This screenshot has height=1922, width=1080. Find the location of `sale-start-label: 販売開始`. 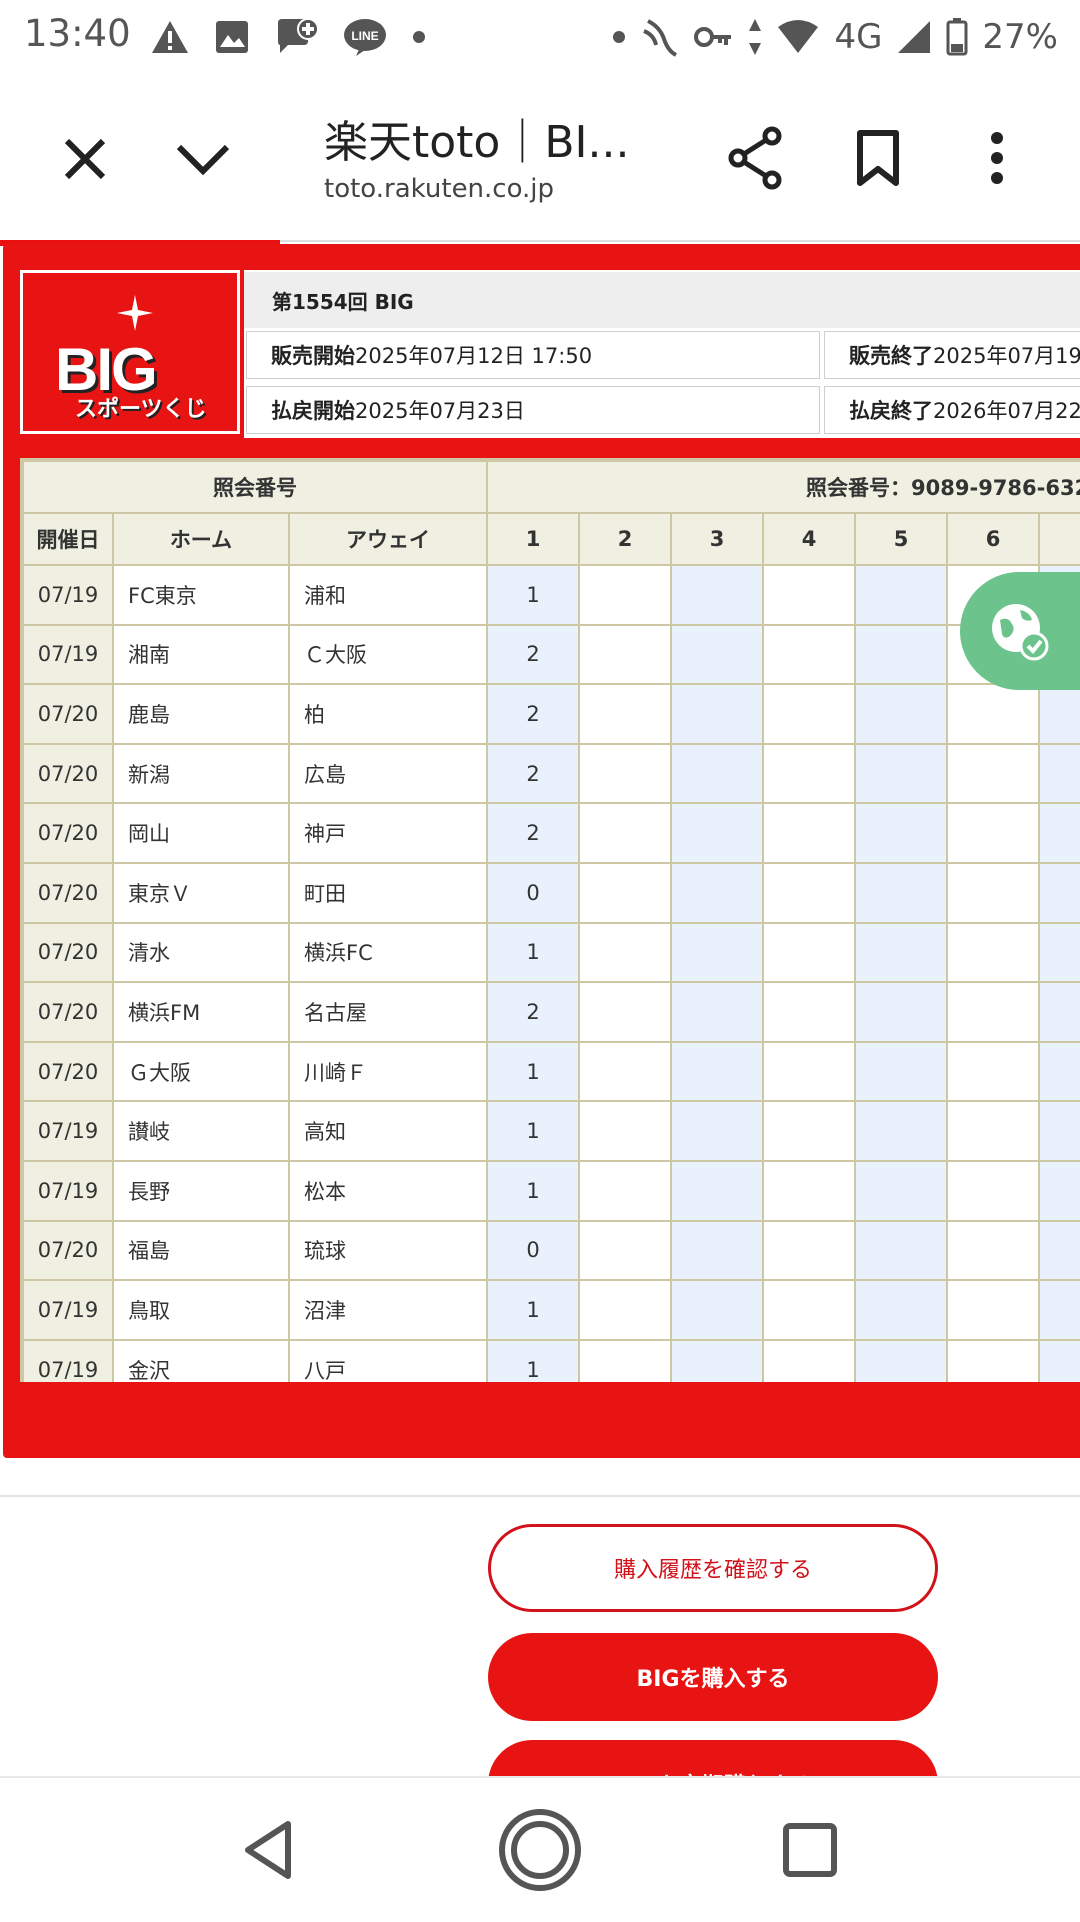

sale-start-label: 販売開始 is located at coordinates (313, 356).